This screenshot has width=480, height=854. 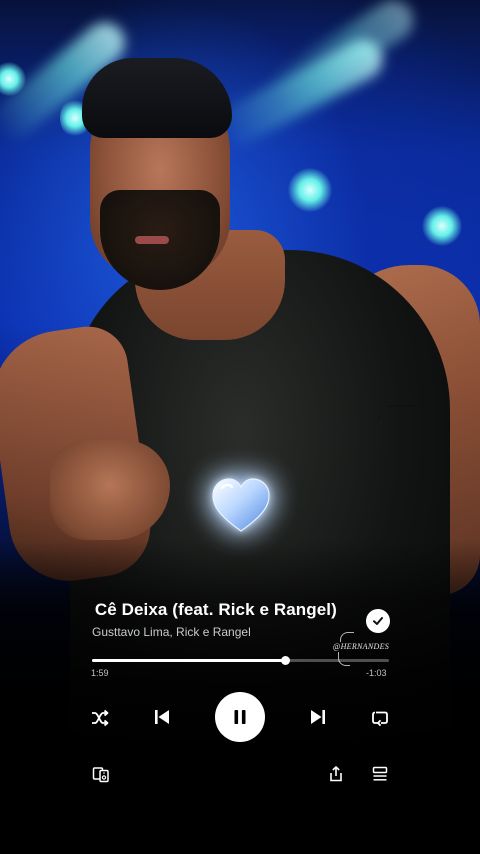 What do you see at coordinates (347, 637) in the screenshot?
I see `watermark-flourish` at bounding box center [347, 637].